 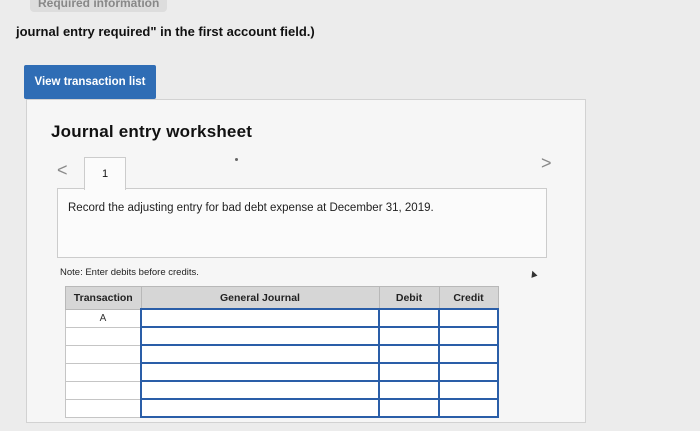 What do you see at coordinates (62, 170) in the screenshot?
I see `chevron-left-icon: <` at bounding box center [62, 170].